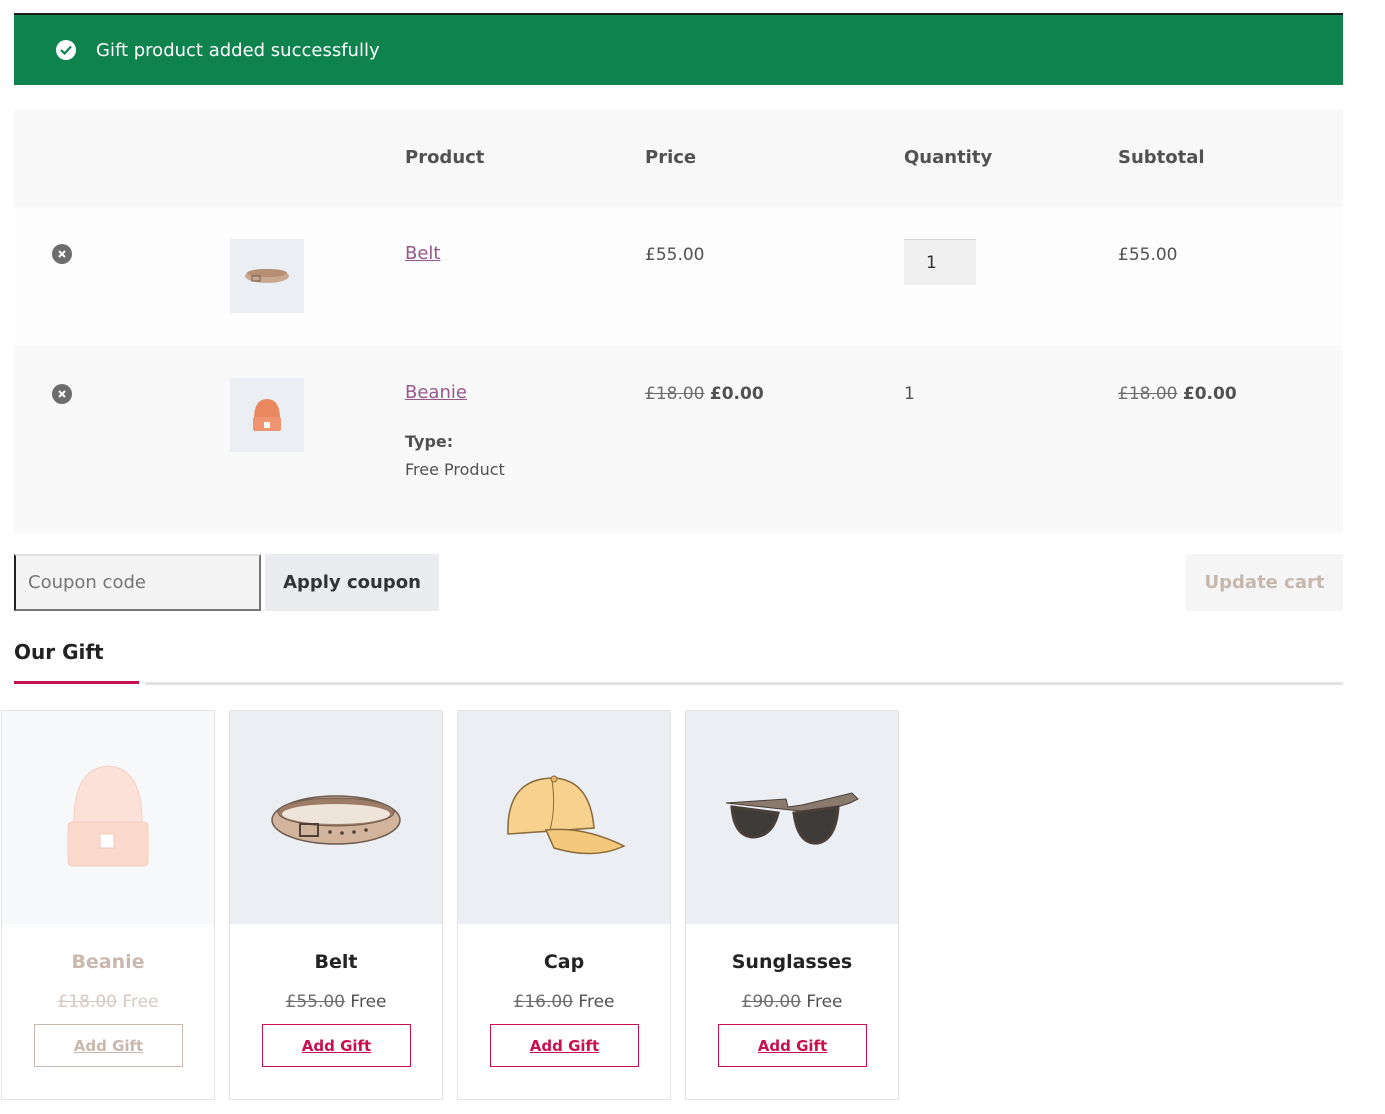 This screenshot has width=1385, height=1114. I want to click on original-price: £18.00, so click(675, 394).